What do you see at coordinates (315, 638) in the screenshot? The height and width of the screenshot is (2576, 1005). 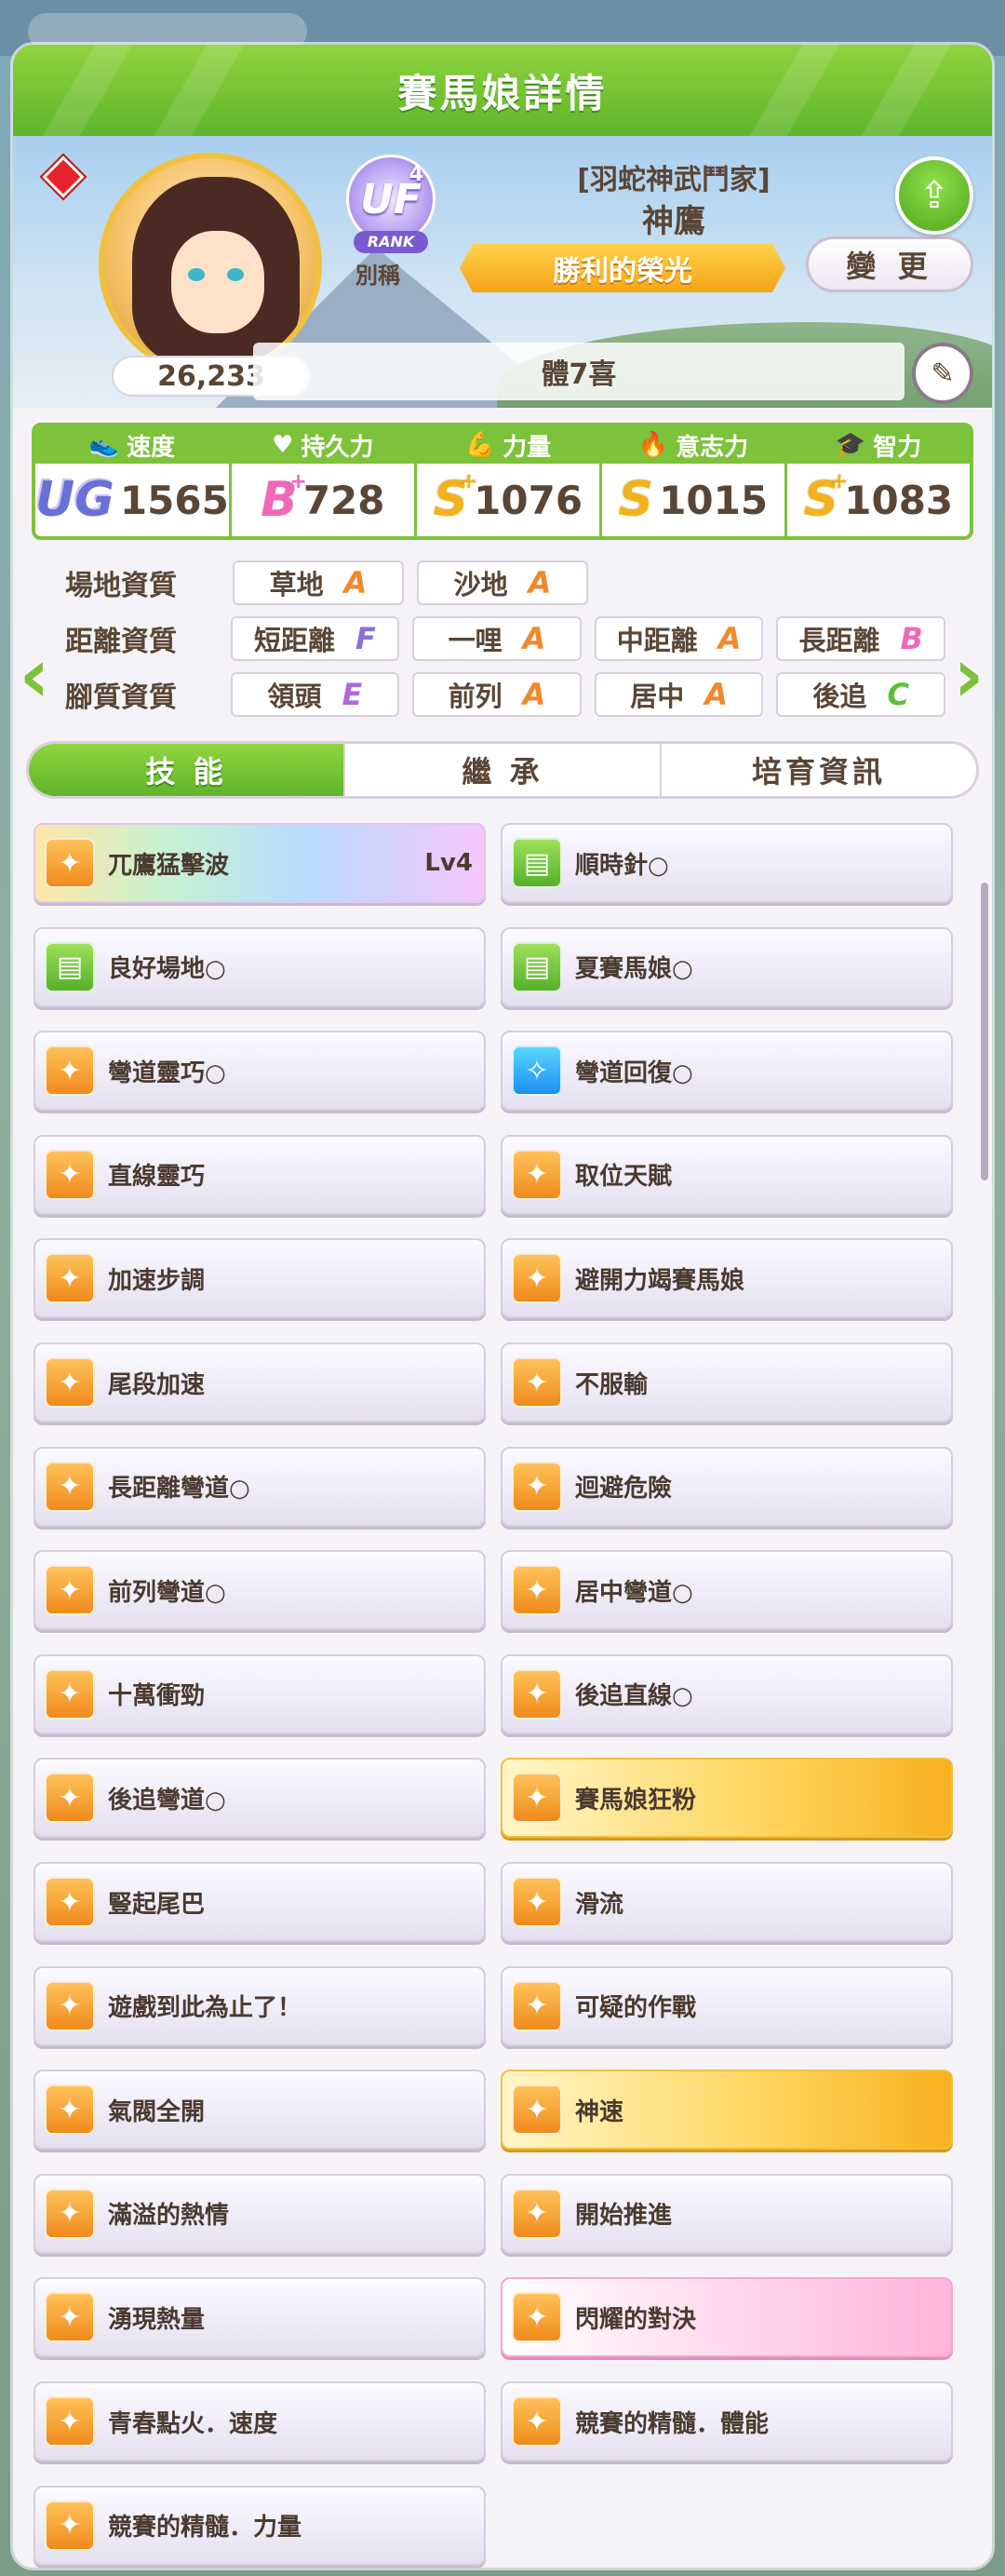 I see `aptitude-cell: 短距離 F` at bounding box center [315, 638].